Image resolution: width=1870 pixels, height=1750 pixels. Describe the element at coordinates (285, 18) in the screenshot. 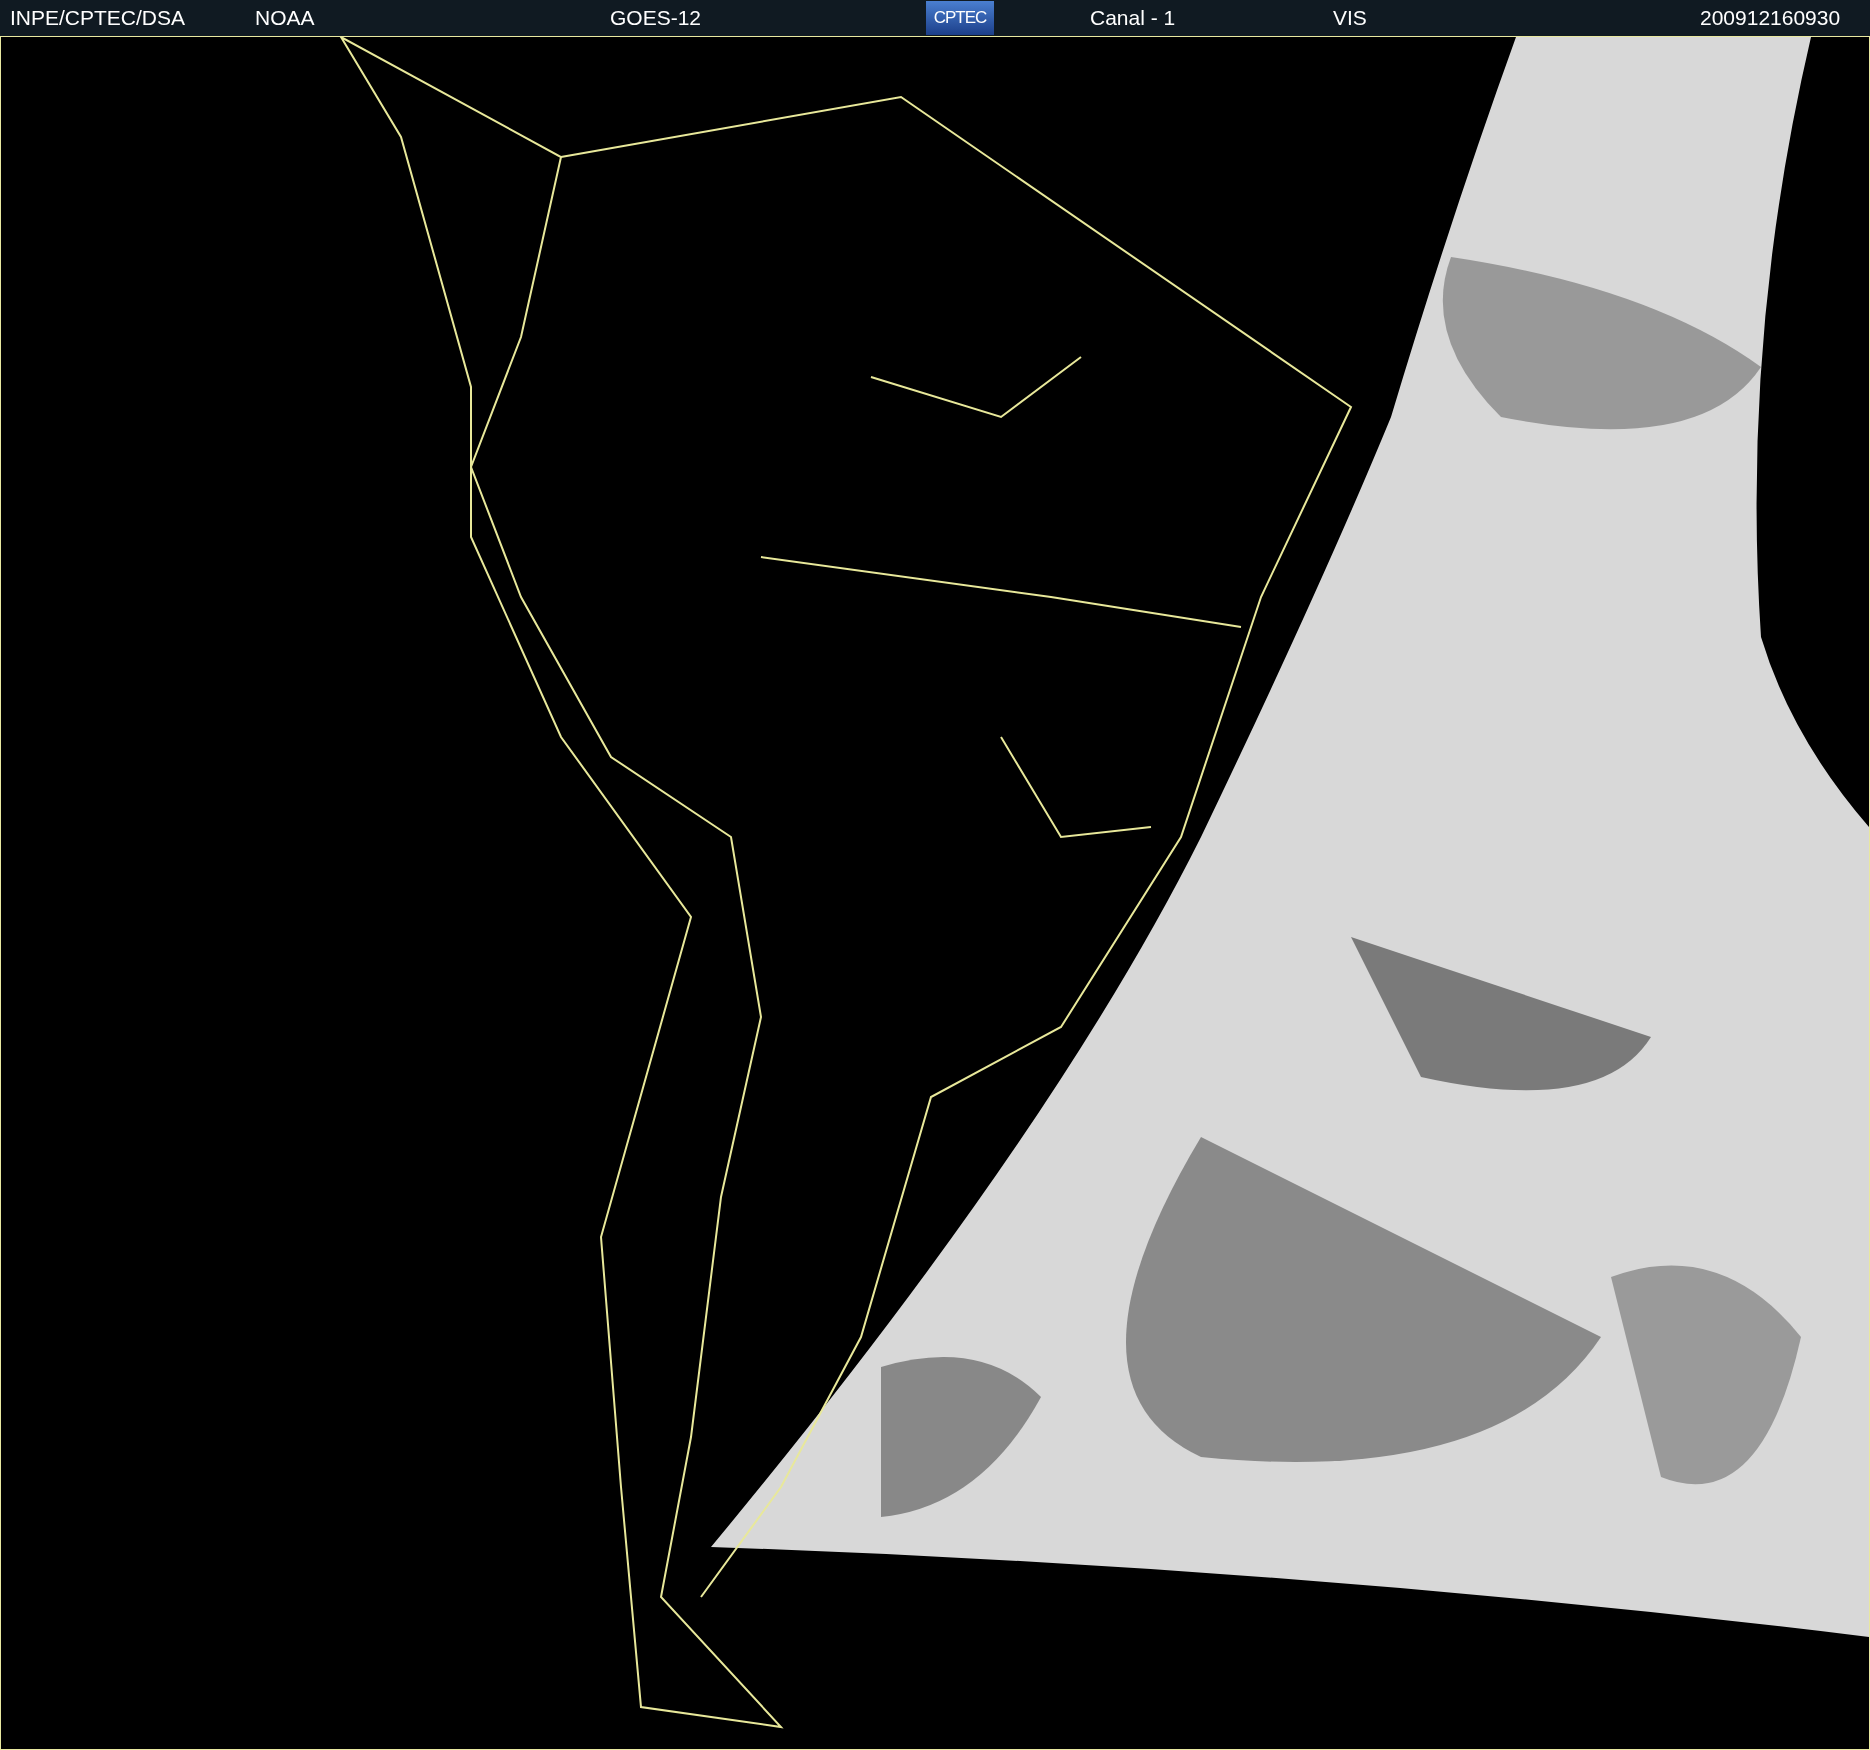

I see `agency-label: NOAA` at that location.